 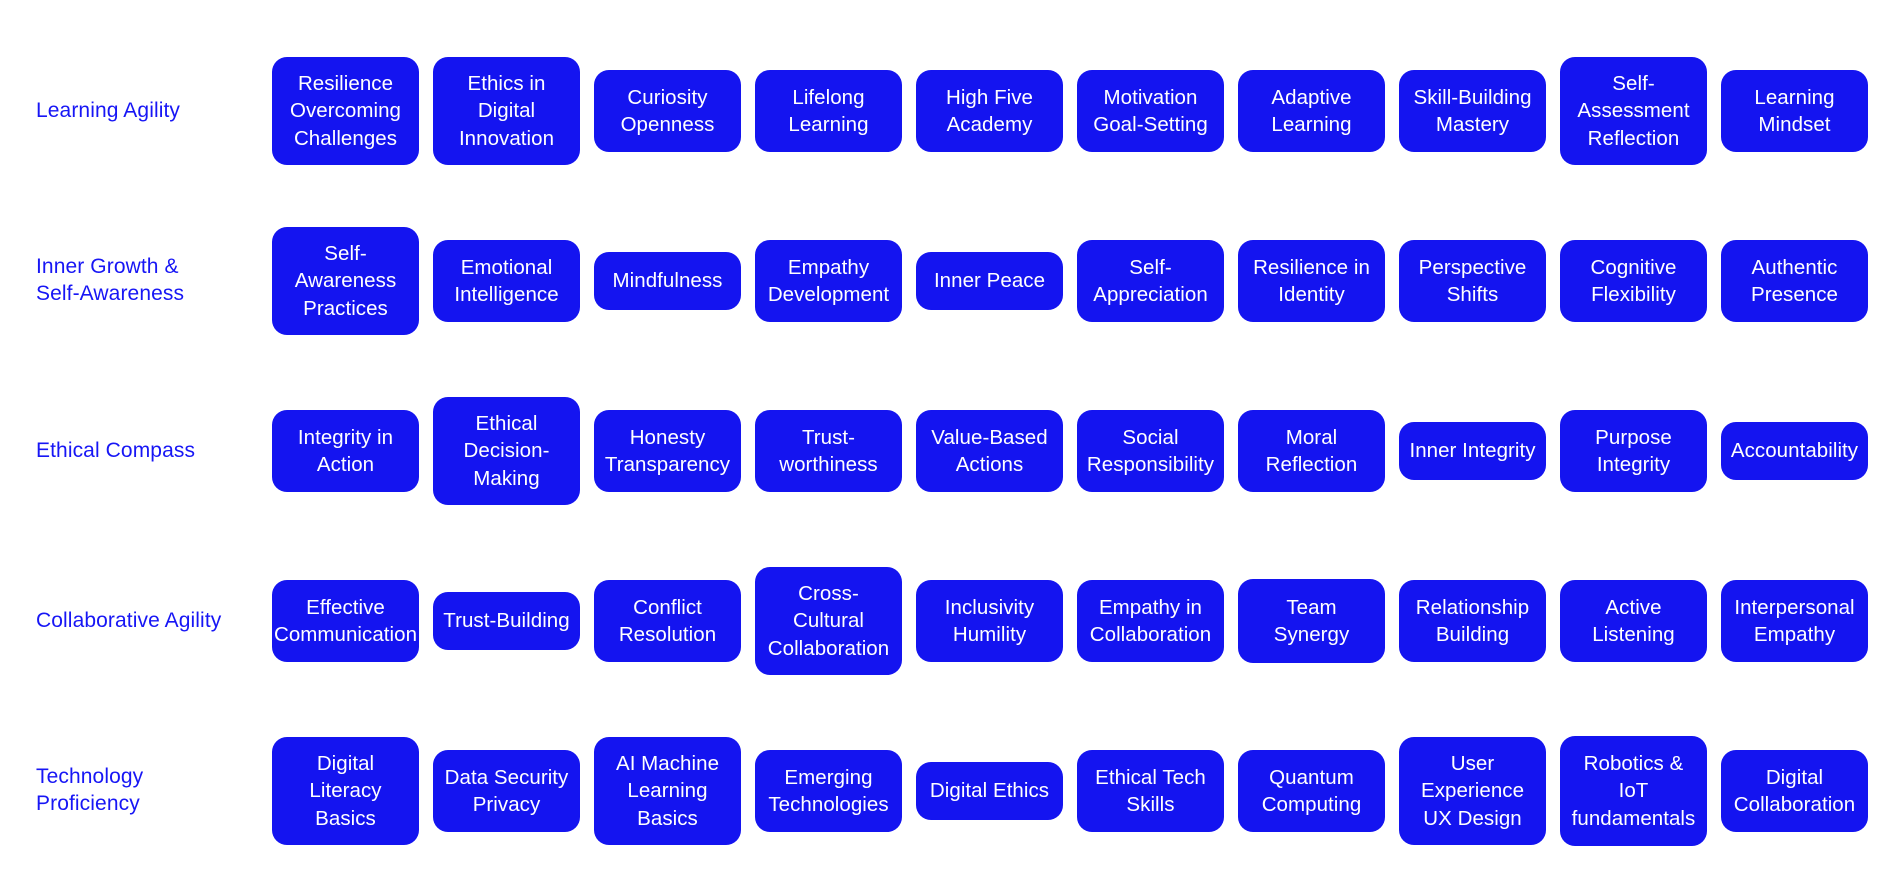 I want to click on skill-card: Purpose Integrity, so click(x=1633, y=451).